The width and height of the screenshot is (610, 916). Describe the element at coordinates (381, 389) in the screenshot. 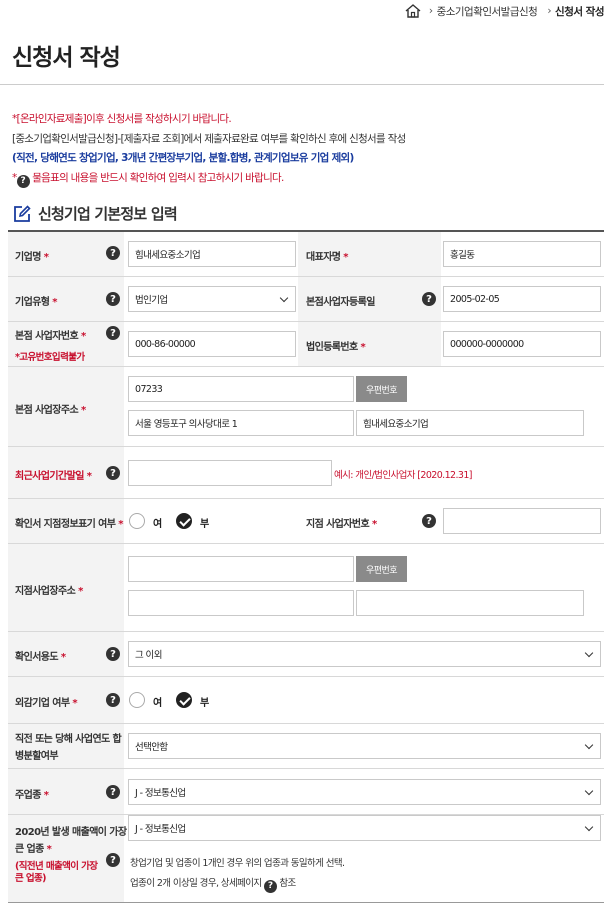

I see `zip-search-button: 우편번호` at that location.